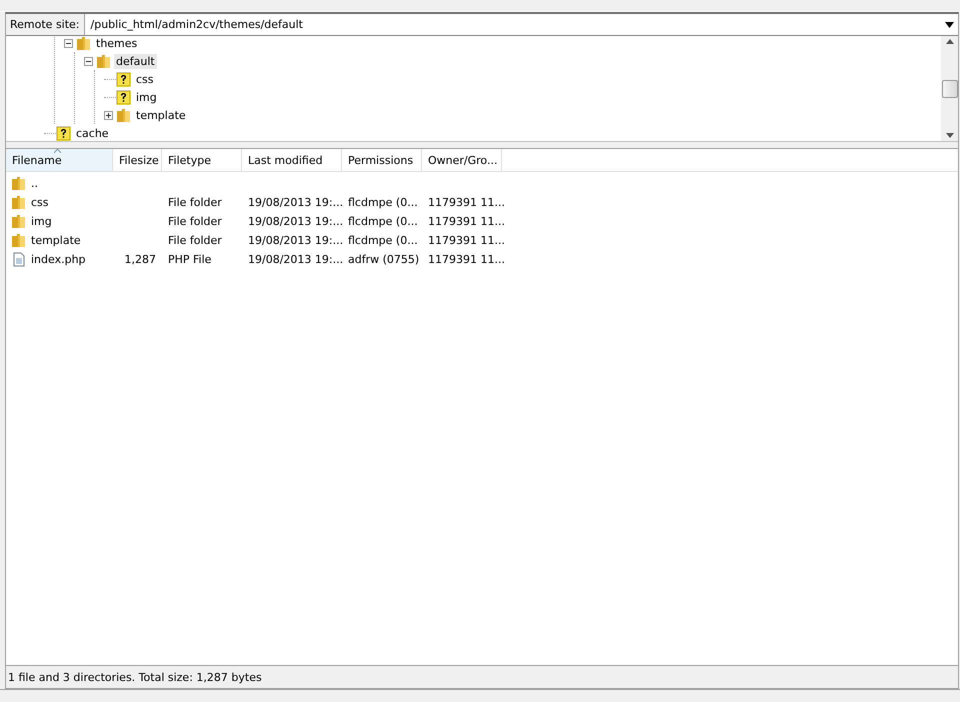 This screenshot has width=960, height=702. Describe the element at coordinates (482, 676) in the screenshot. I see `status-text: 1 file and 3 directories. Total size: 1,287 bytes` at that location.